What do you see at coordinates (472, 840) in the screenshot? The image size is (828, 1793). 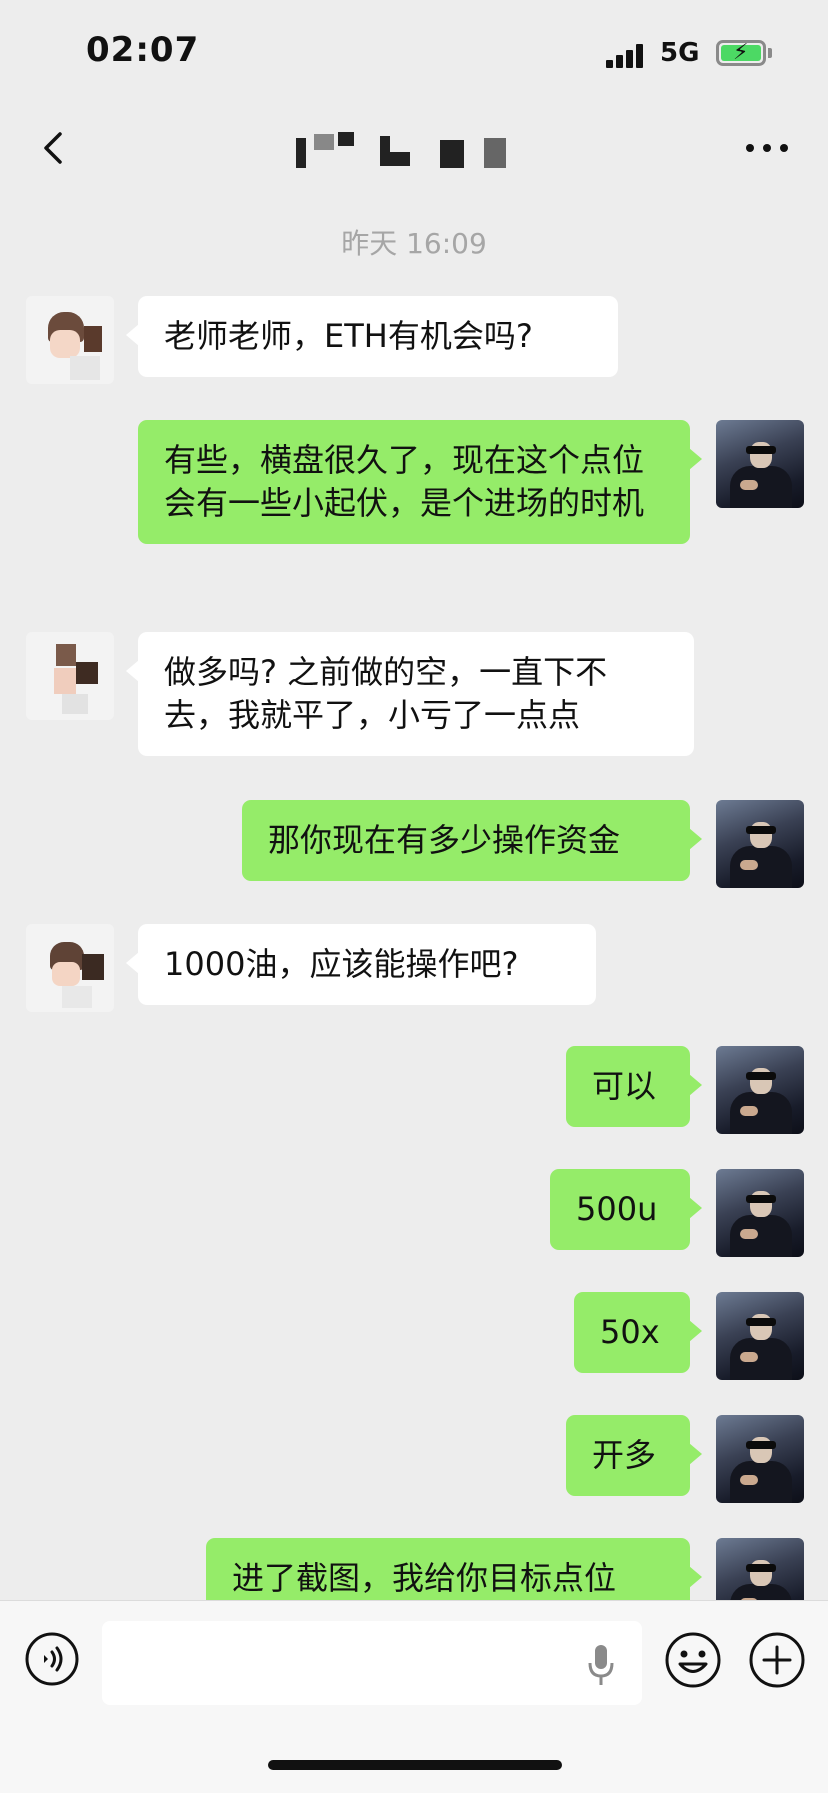 I see `message-bubble-sent: 那你现在有多少操作资金` at bounding box center [472, 840].